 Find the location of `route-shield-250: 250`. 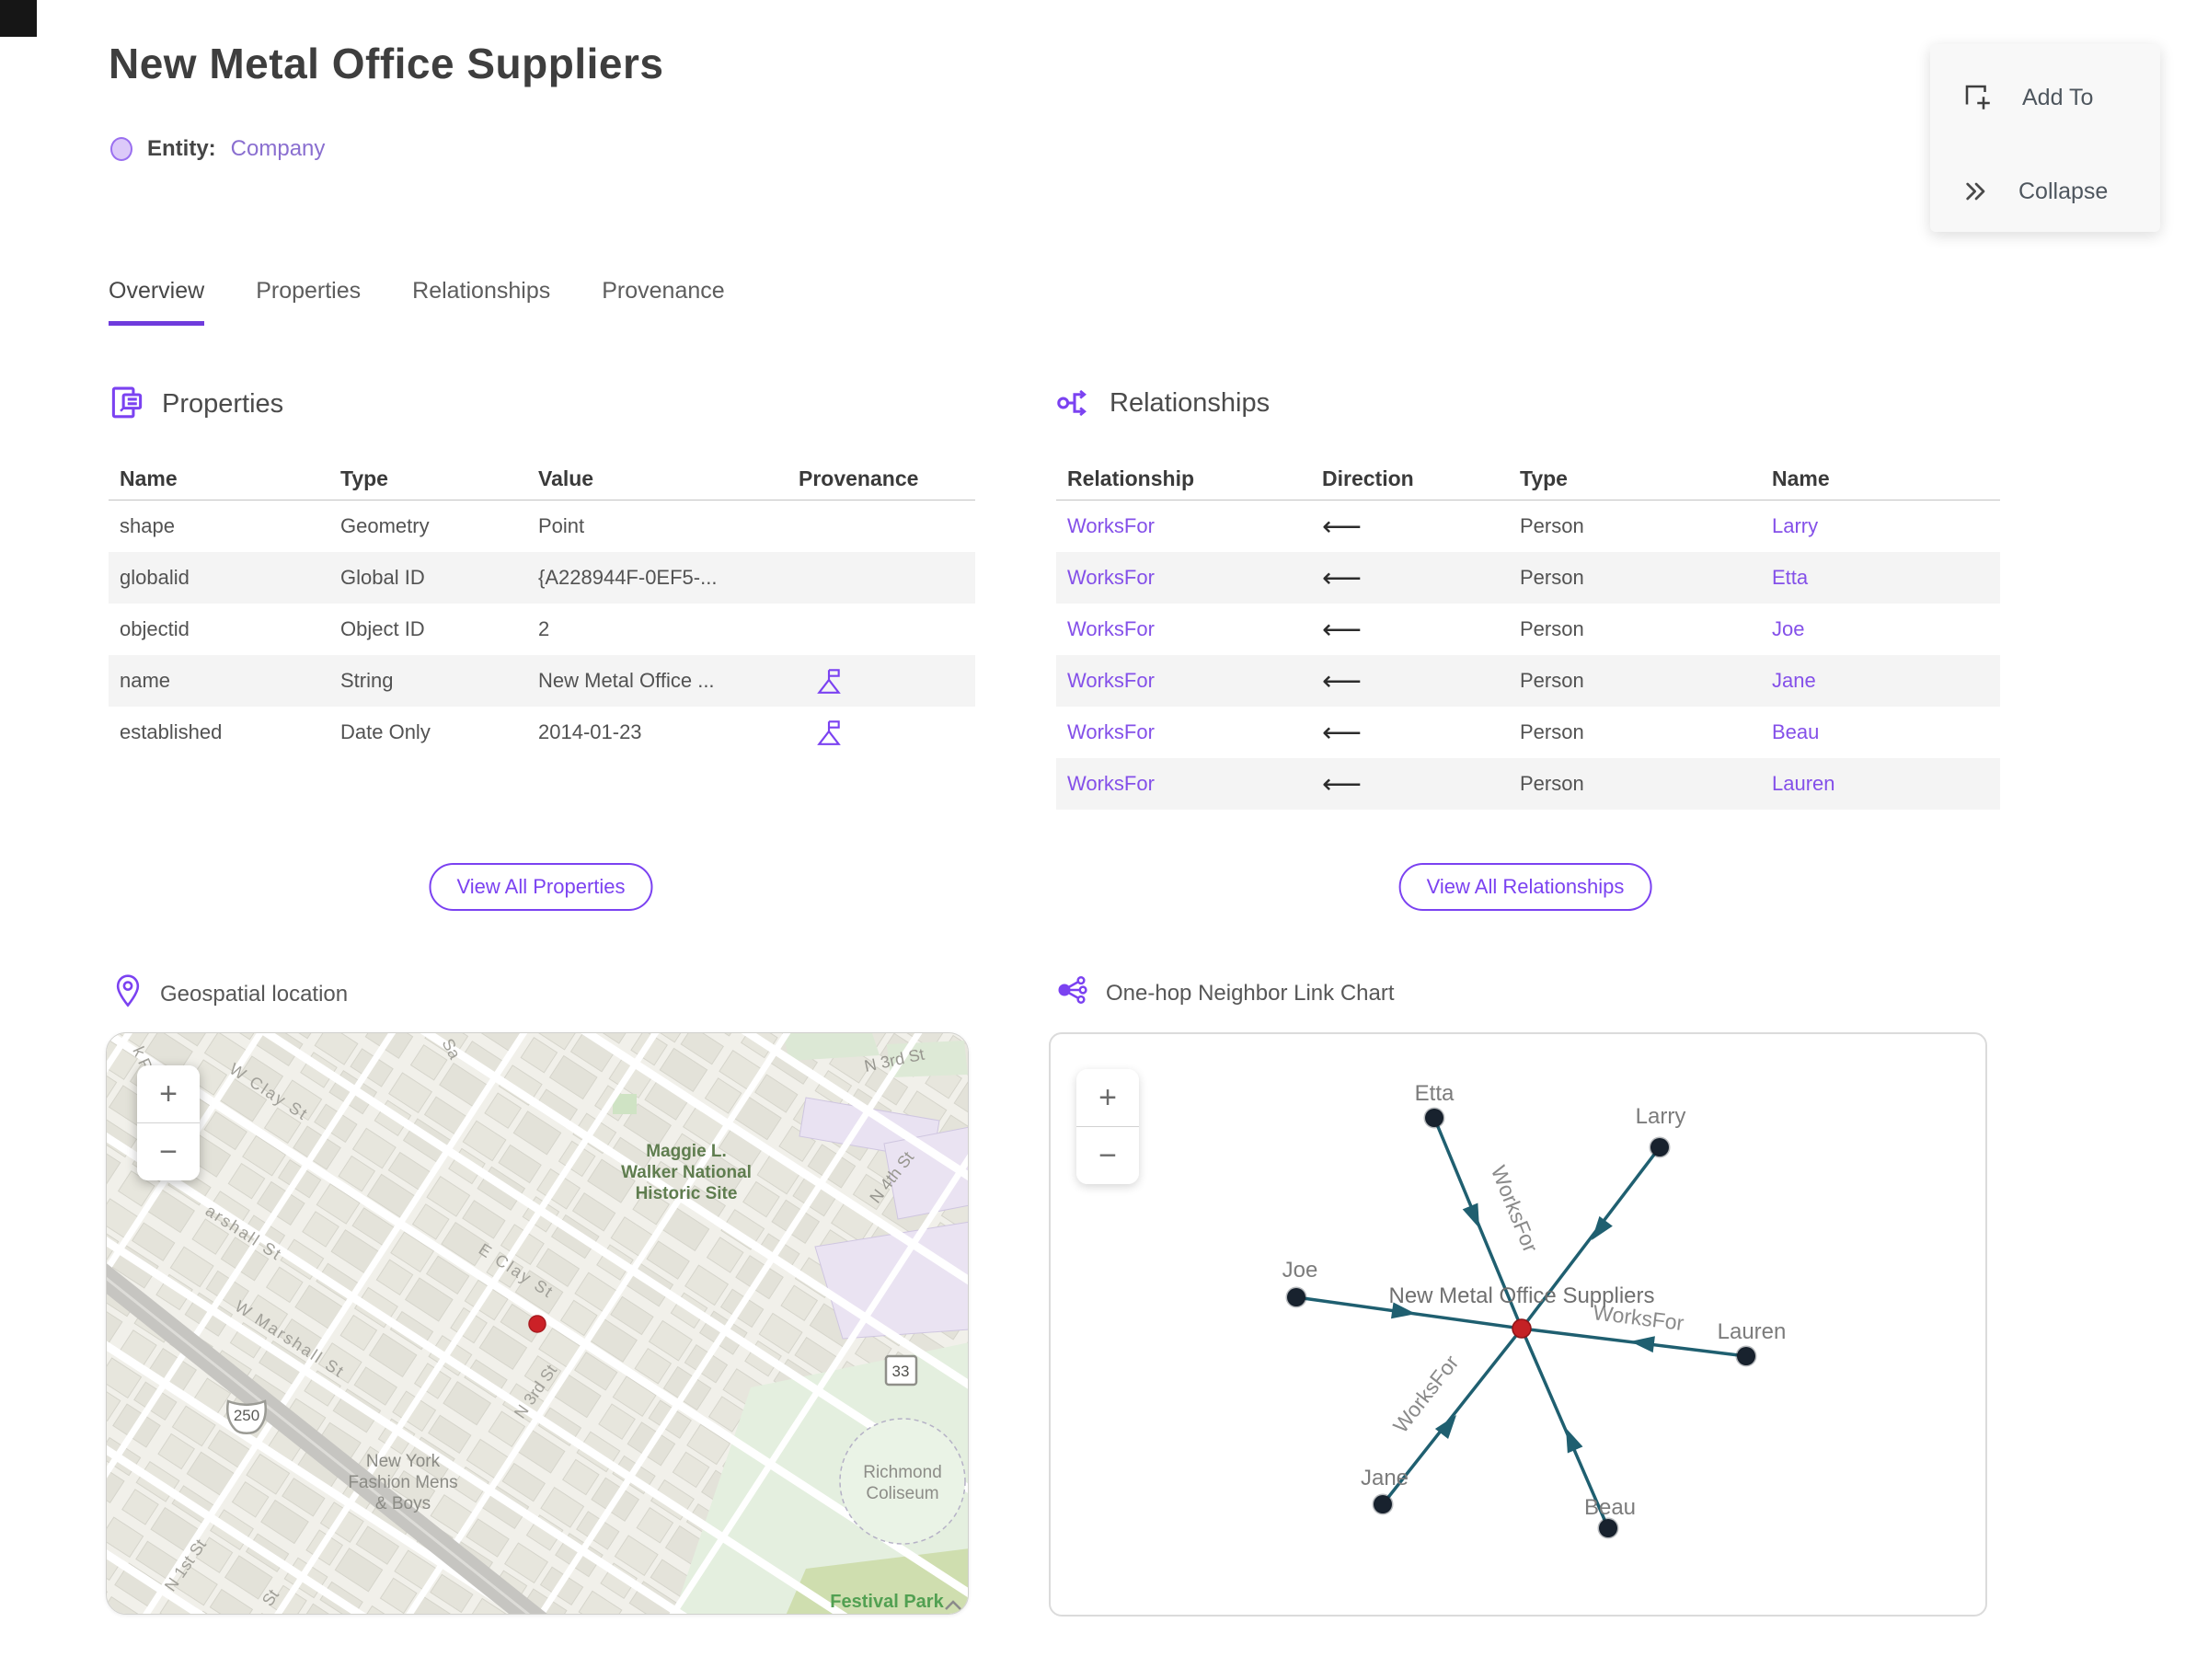

route-shield-250: 250 is located at coordinates (246, 1416).